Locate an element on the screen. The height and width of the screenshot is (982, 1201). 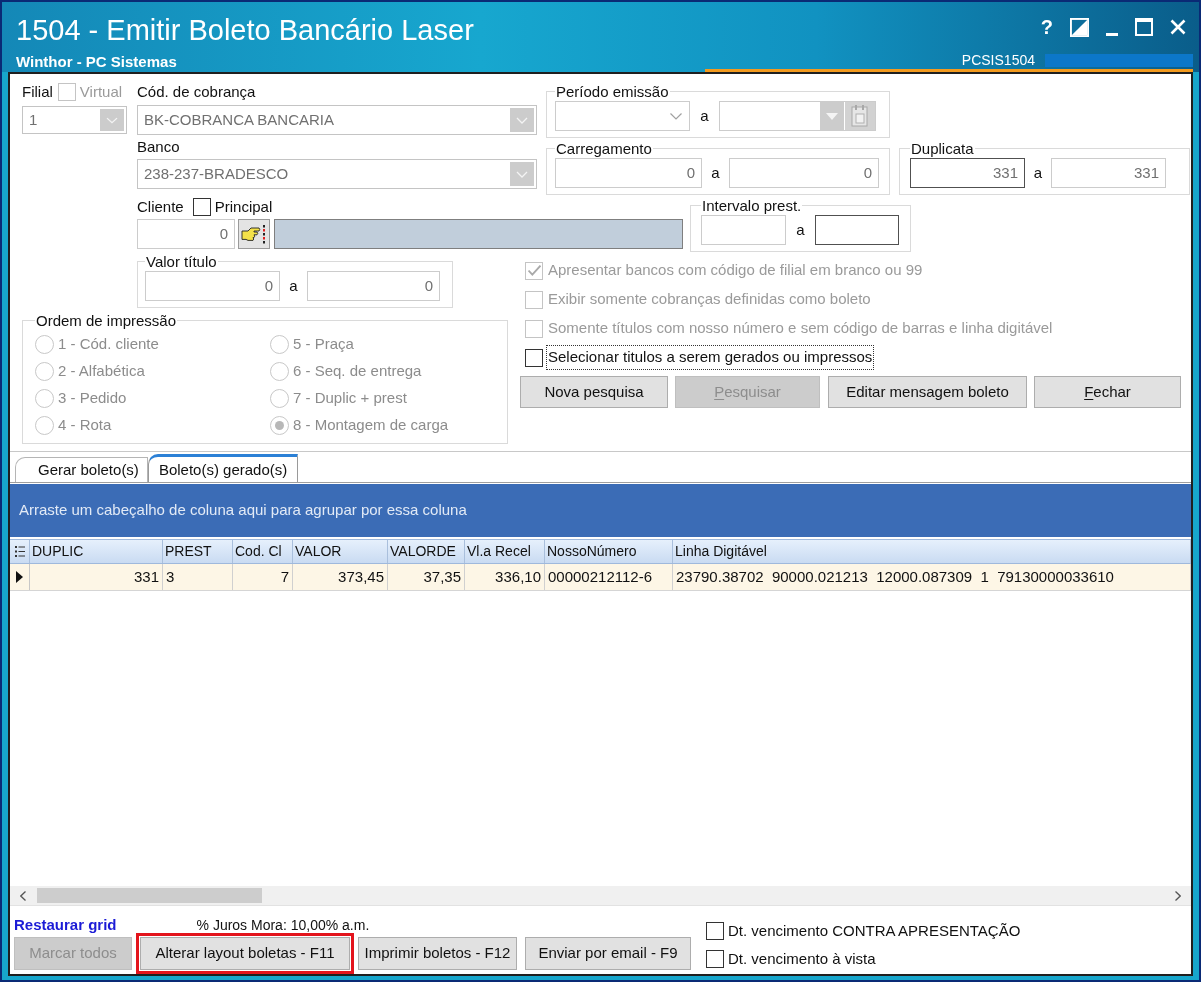
close-button: Fechar is located at coordinates (1107, 392).